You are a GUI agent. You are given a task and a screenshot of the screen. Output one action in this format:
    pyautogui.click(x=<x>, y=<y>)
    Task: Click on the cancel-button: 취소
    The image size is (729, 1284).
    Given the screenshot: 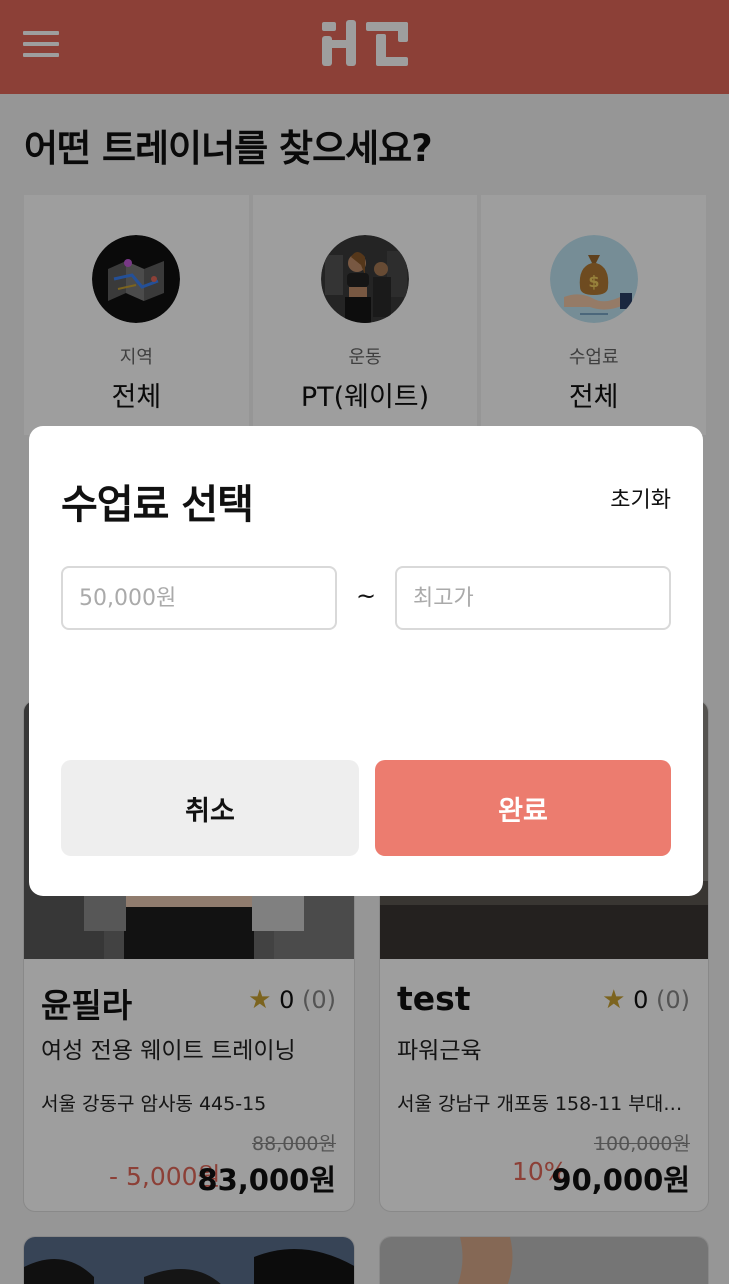 What is the action you would take?
    pyautogui.click(x=210, y=808)
    